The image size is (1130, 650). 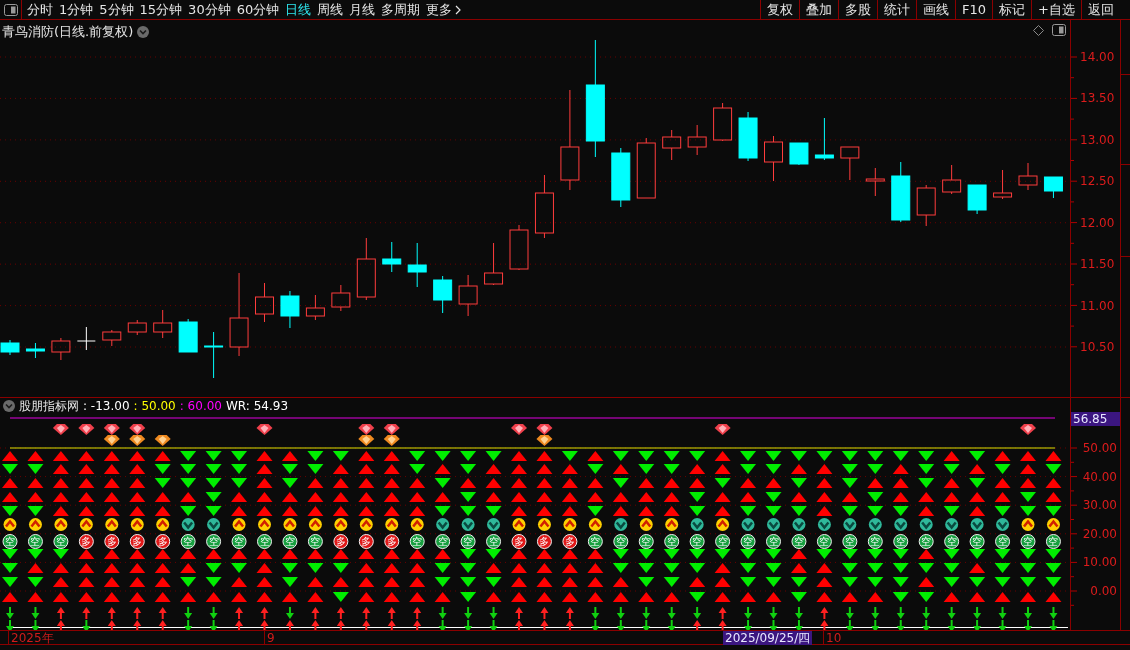 What do you see at coordinates (1097, 305) in the screenshot?
I see `price-axis-label: 11.00` at bounding box center [1097, 305].